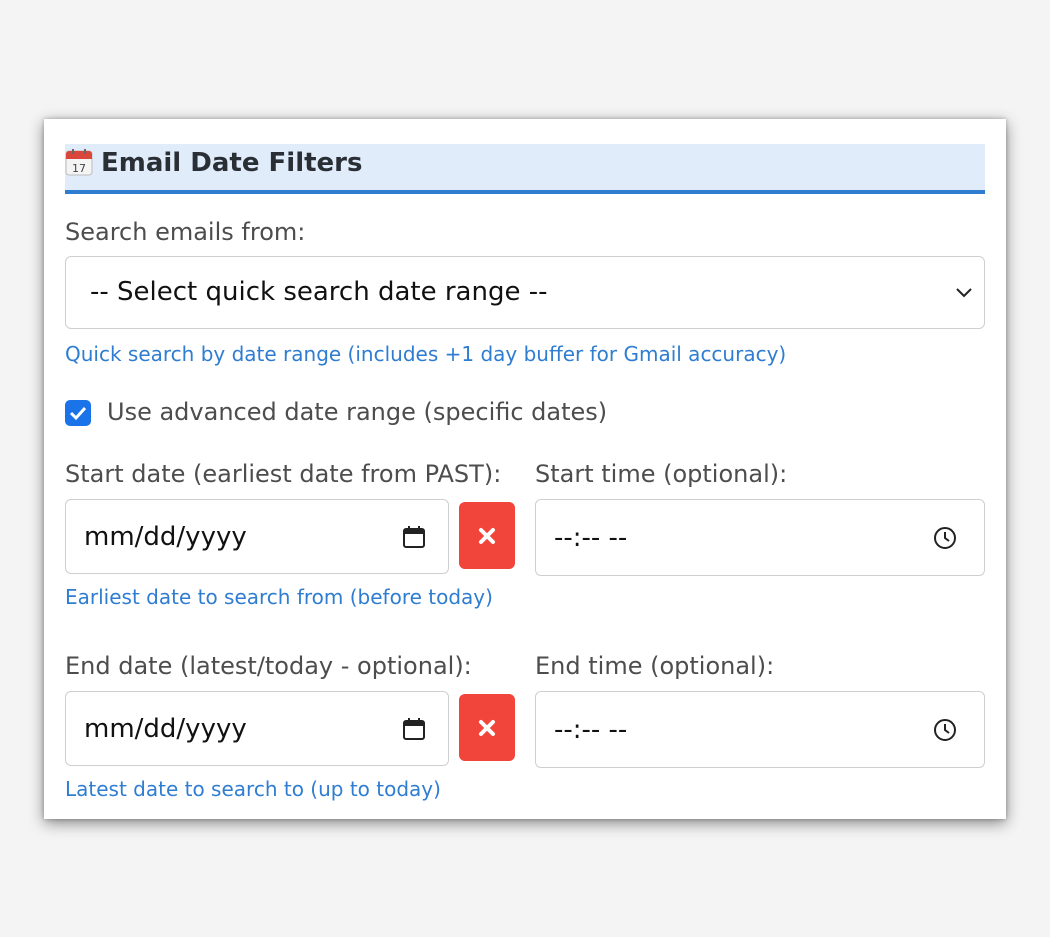 The image size is (1050, 937). Describe the element at coordinates (655, 666) in the screenshot. I see `end-time-label: End time (optional):` at that location.